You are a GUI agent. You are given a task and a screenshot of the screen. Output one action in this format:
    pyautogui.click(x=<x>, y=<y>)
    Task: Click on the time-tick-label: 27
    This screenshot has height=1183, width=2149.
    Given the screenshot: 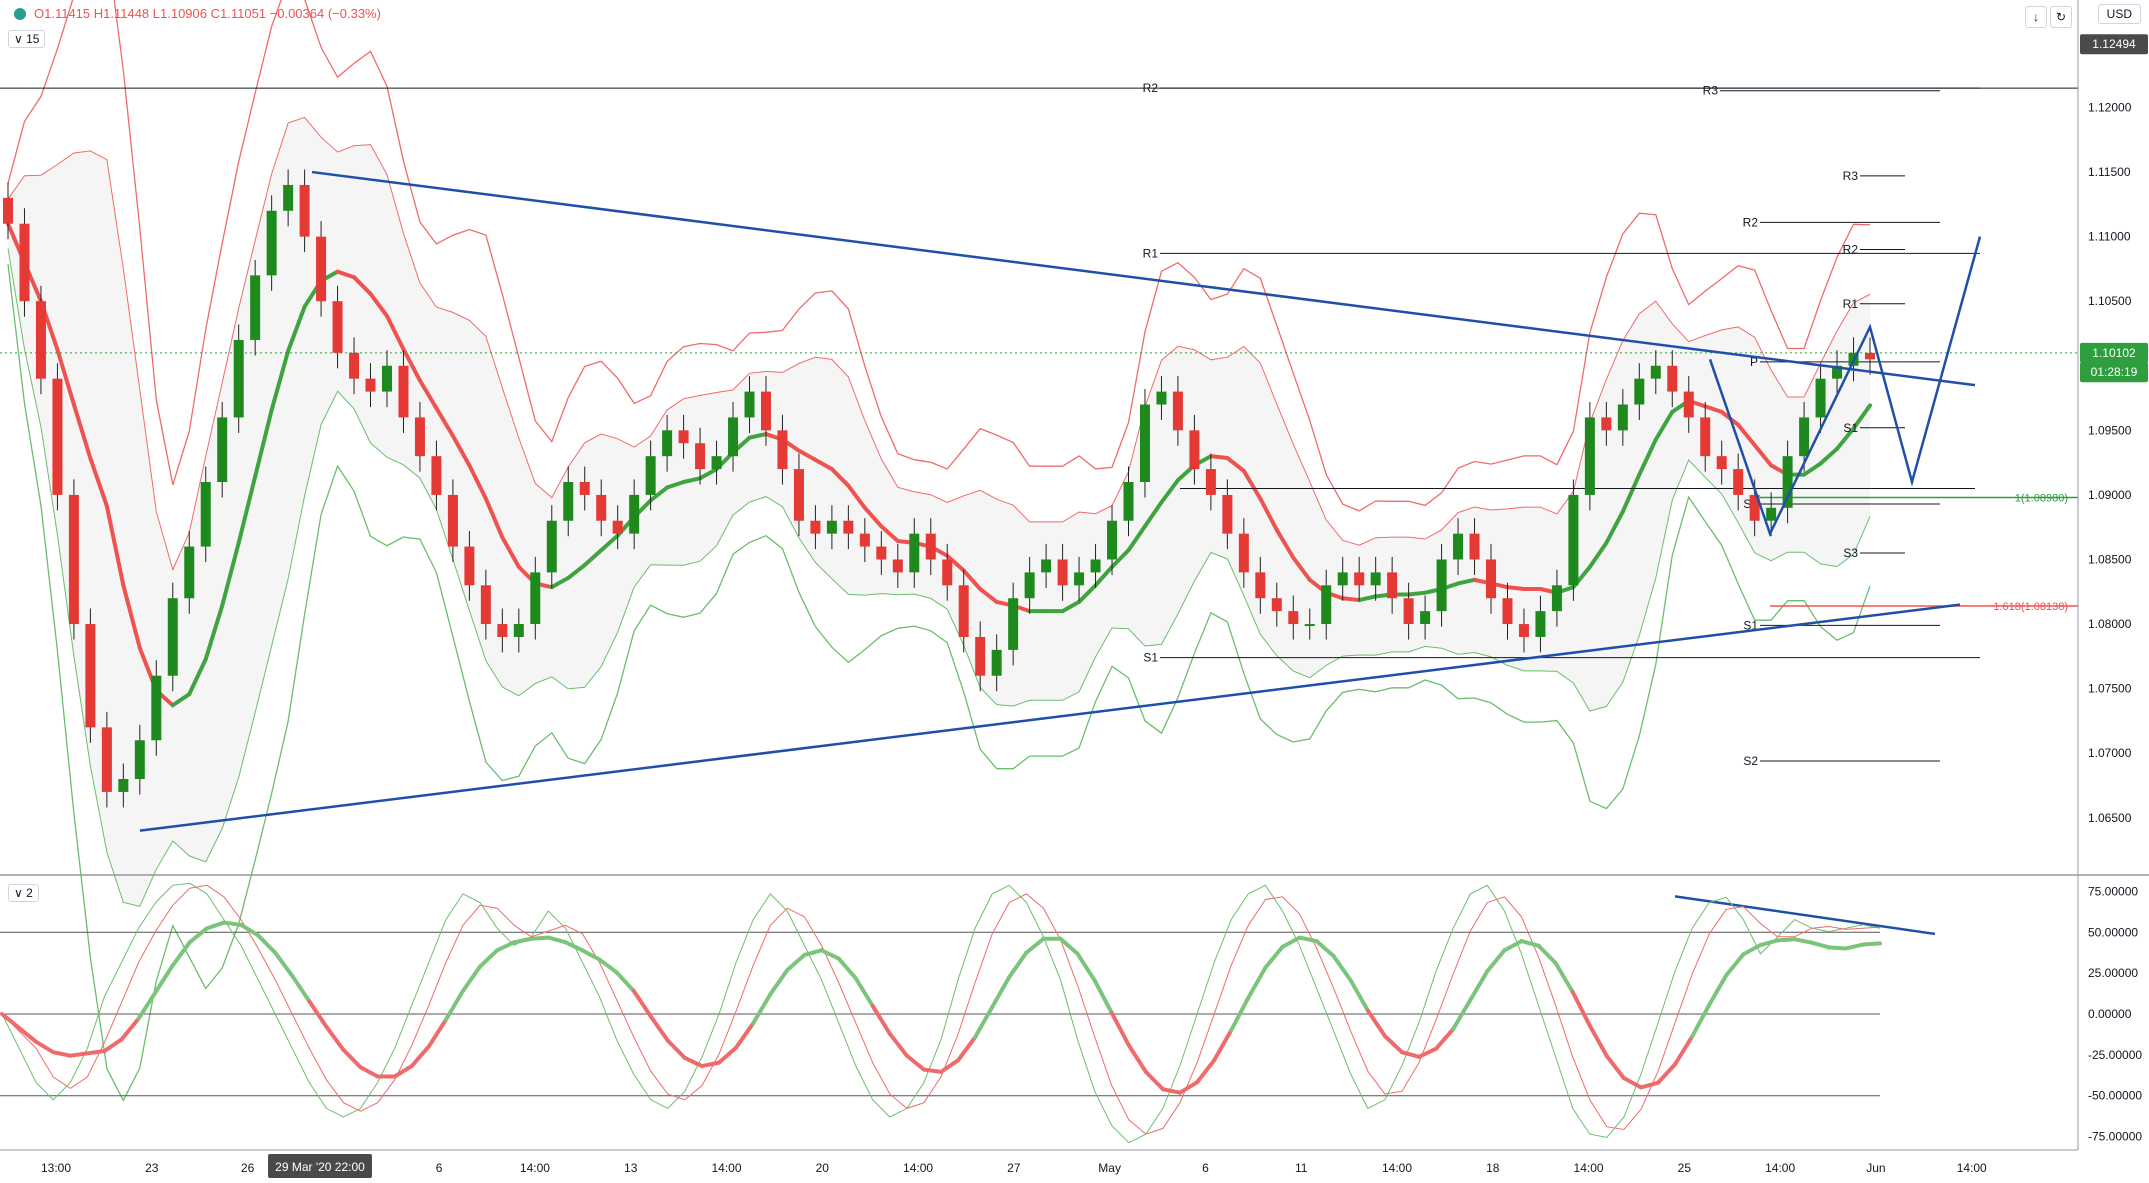 What is the action you would take?
    pyautogui.click(x=1014, y=1168)
    